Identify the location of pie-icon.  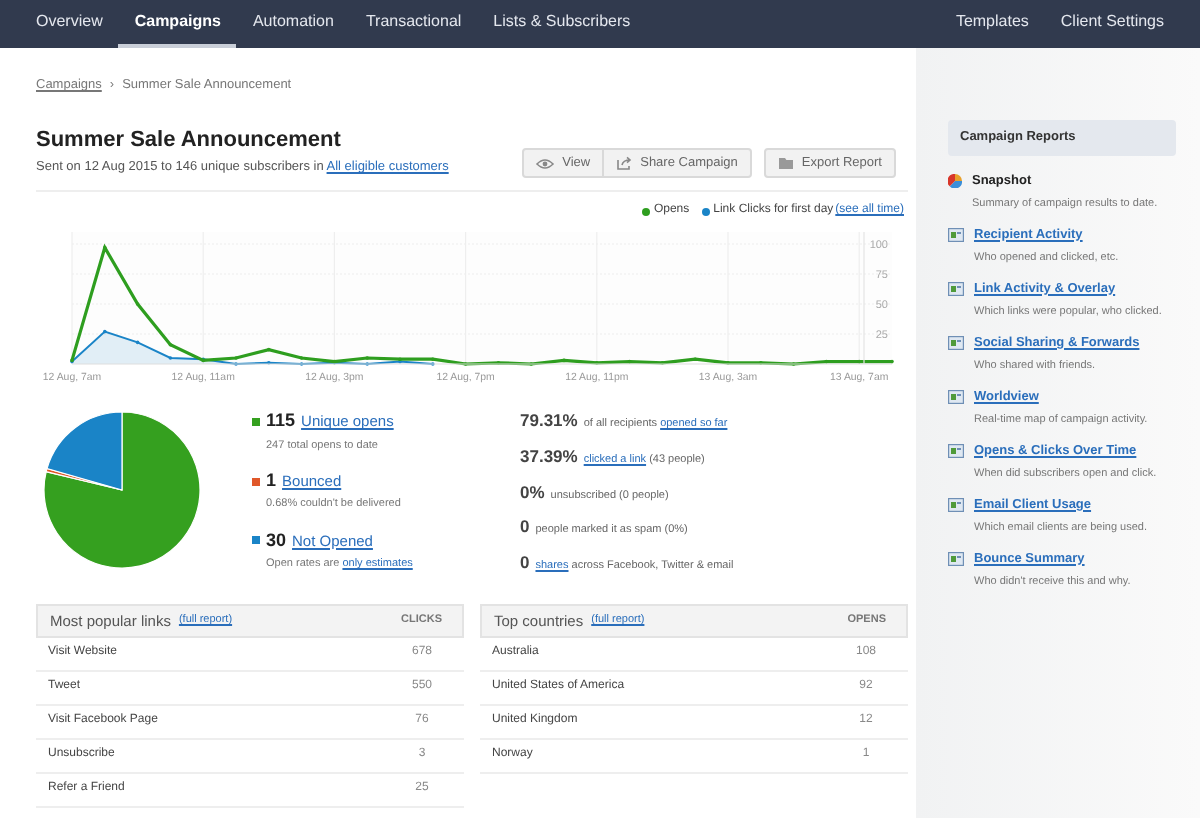
(955, 180).